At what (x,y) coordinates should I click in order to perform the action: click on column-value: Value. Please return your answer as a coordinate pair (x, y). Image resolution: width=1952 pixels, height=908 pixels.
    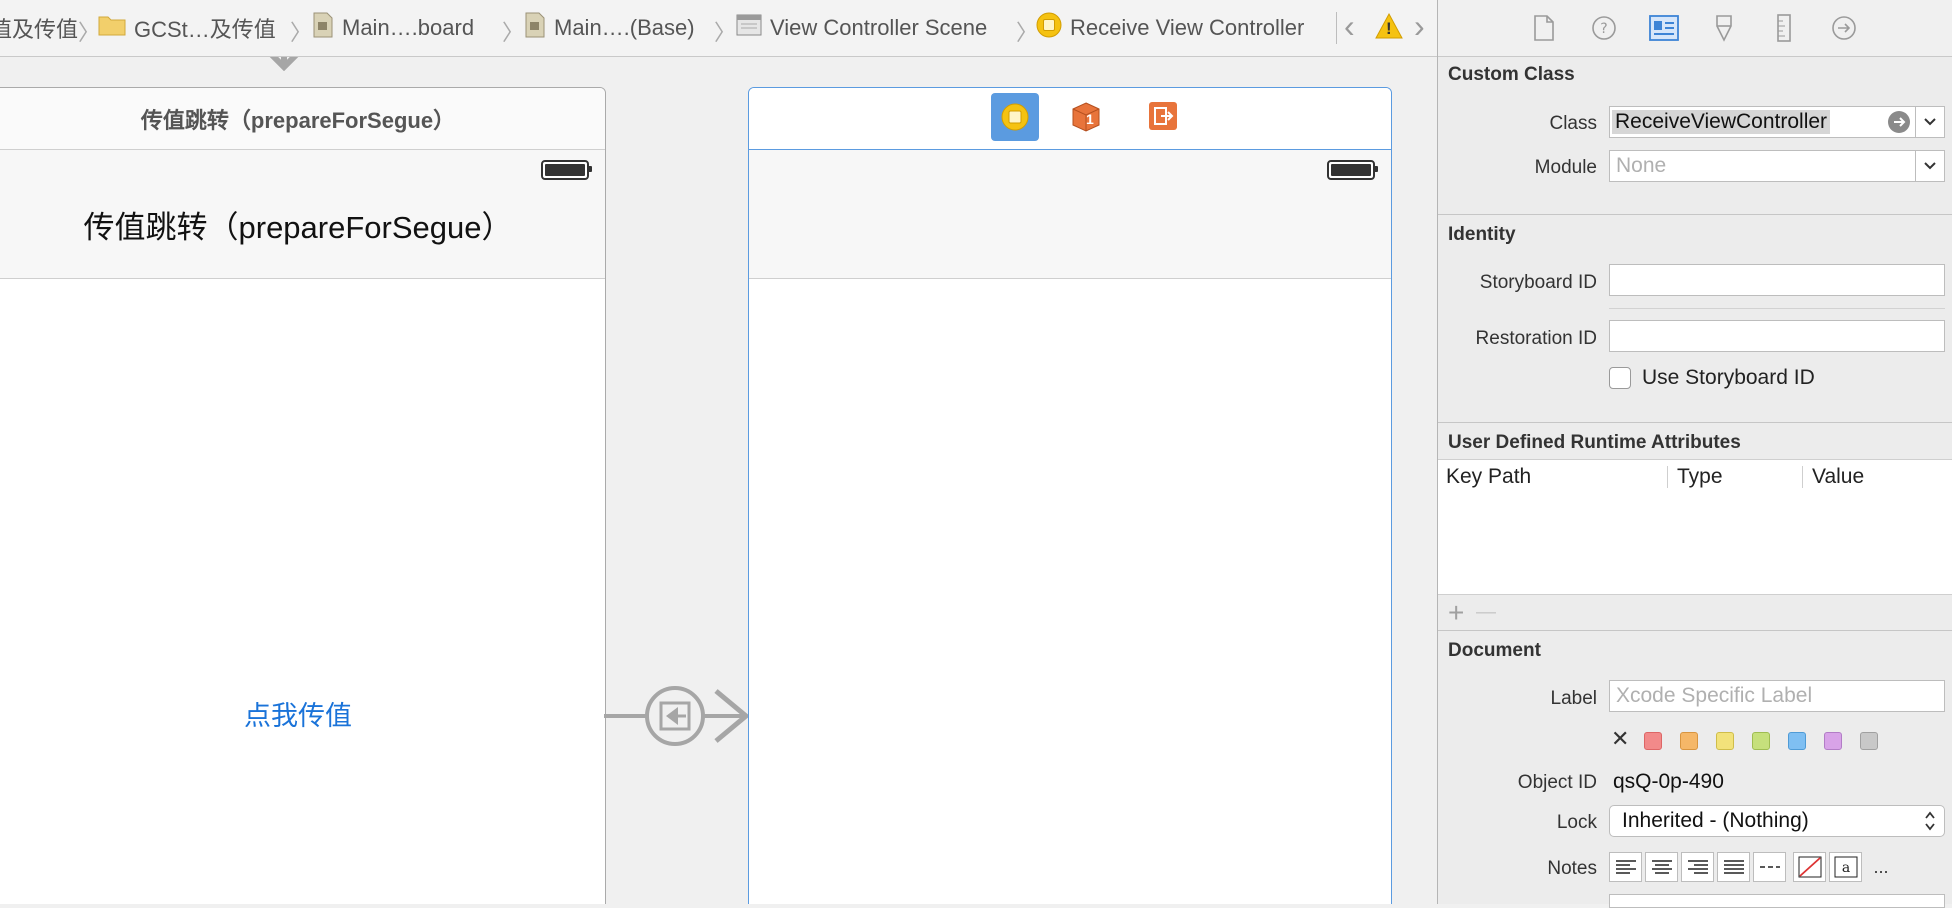
    Looking at the image, I should click on (1838, 477).